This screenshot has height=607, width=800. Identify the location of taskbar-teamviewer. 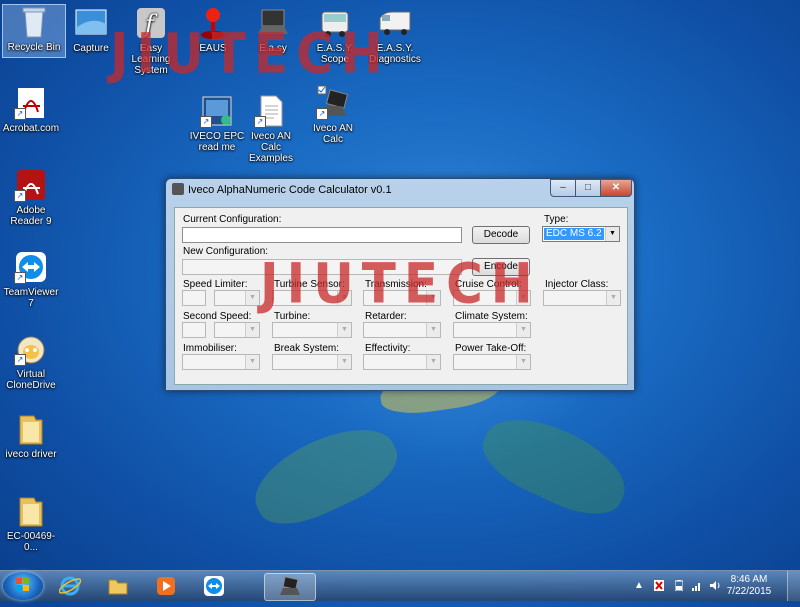
(214, 586).